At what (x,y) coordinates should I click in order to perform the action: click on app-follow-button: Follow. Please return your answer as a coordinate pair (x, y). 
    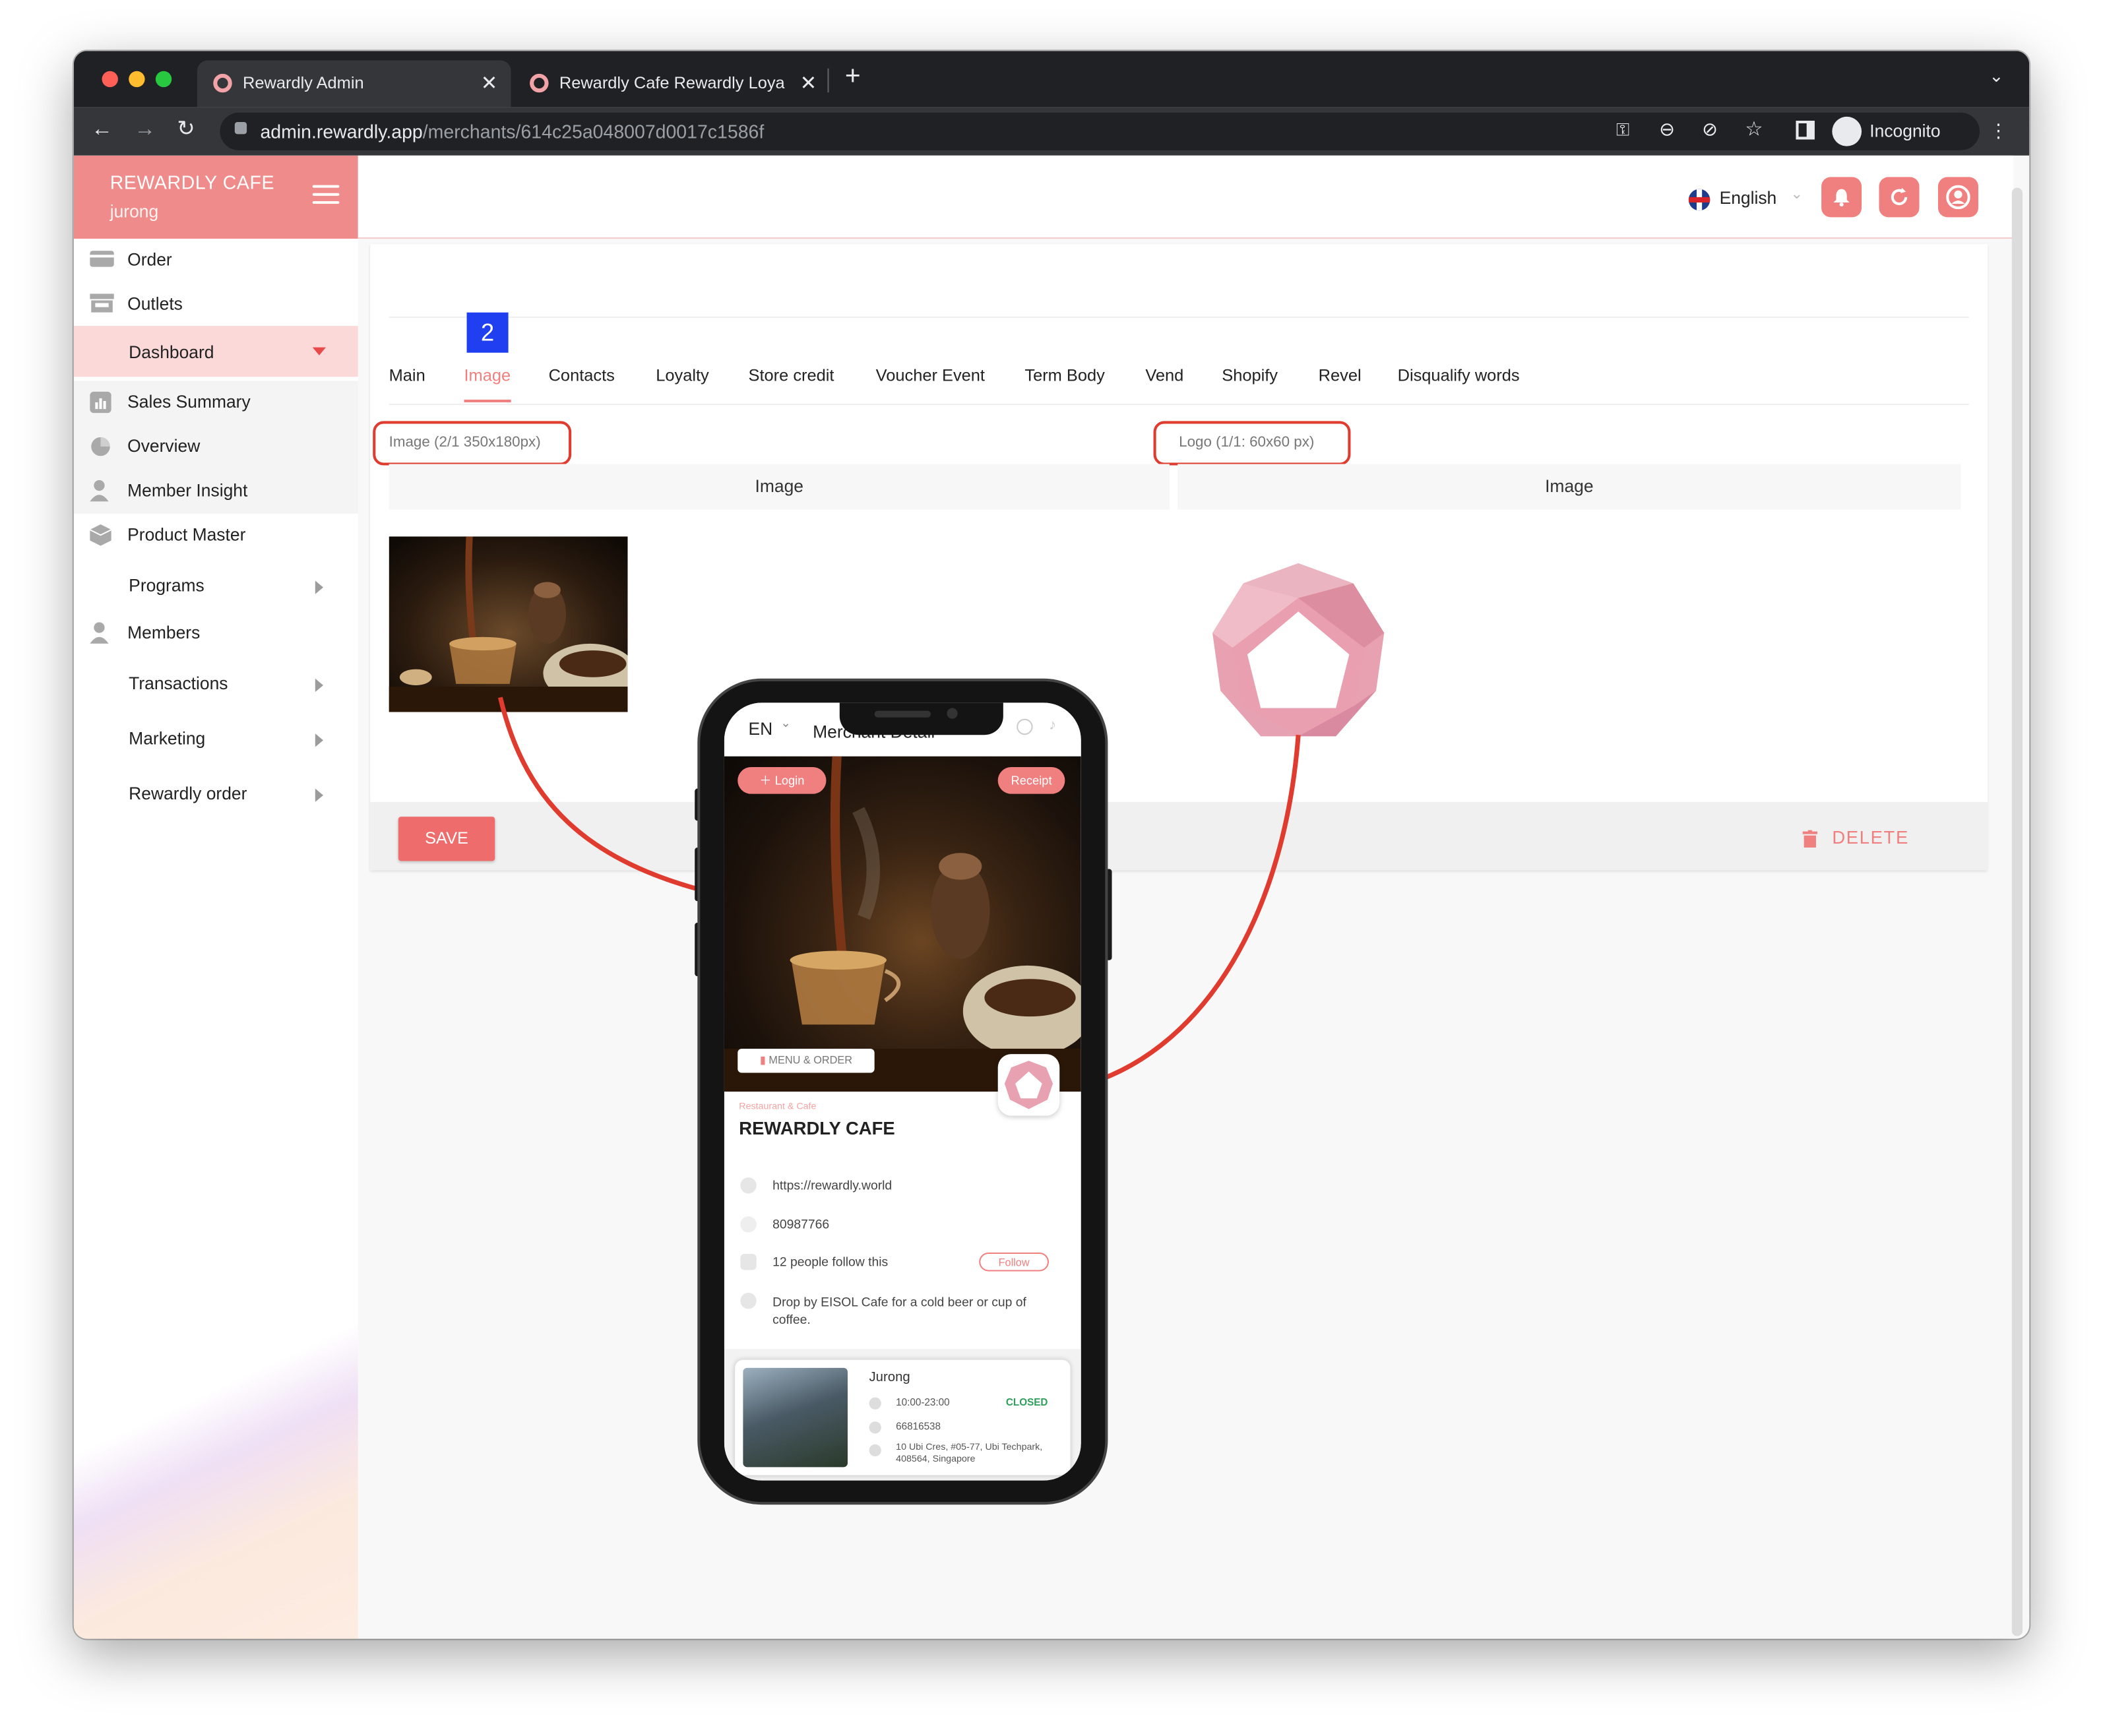
    Looking at the image, I should click on (1014, 1262).